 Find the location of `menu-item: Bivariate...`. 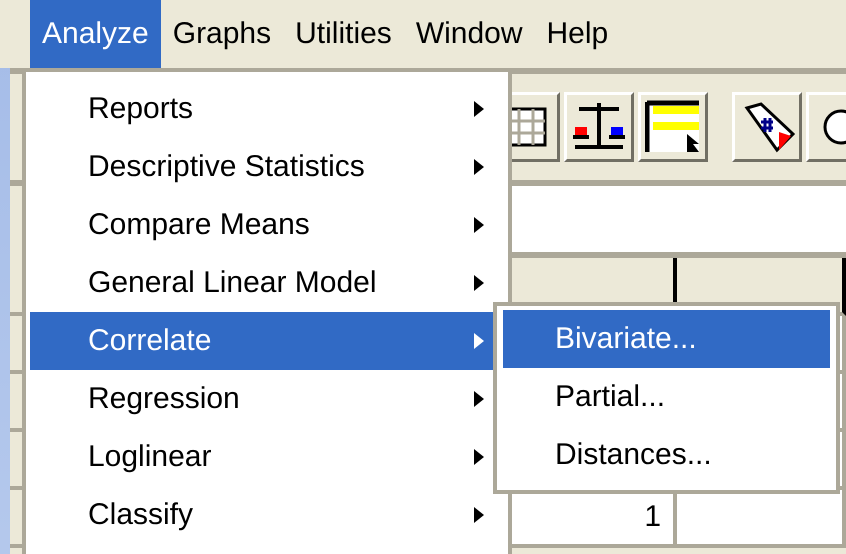

menu-item: Bivariate... is located at coordinates (666, 339).